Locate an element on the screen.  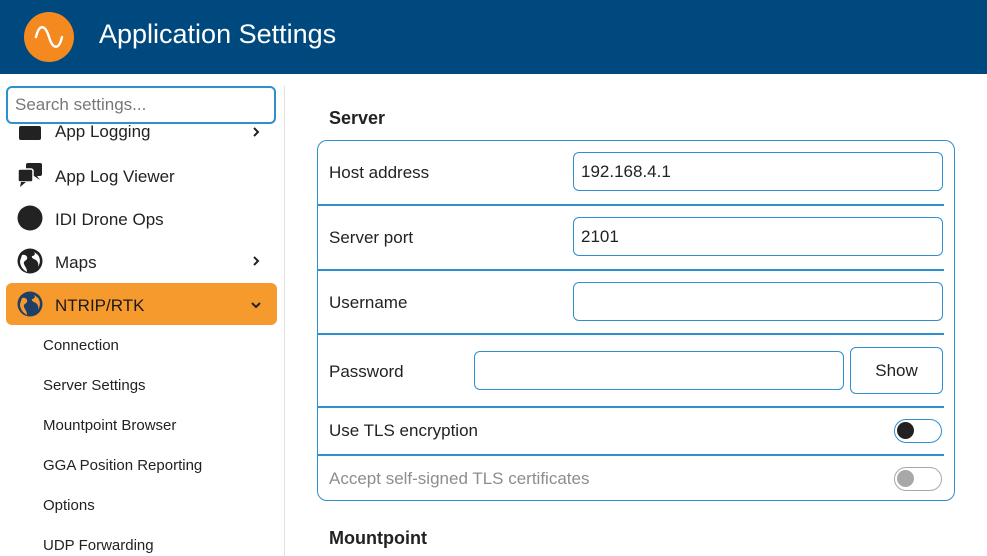
tls-encryption-label: Use TLS encryption is located at coordinates (403, 430).